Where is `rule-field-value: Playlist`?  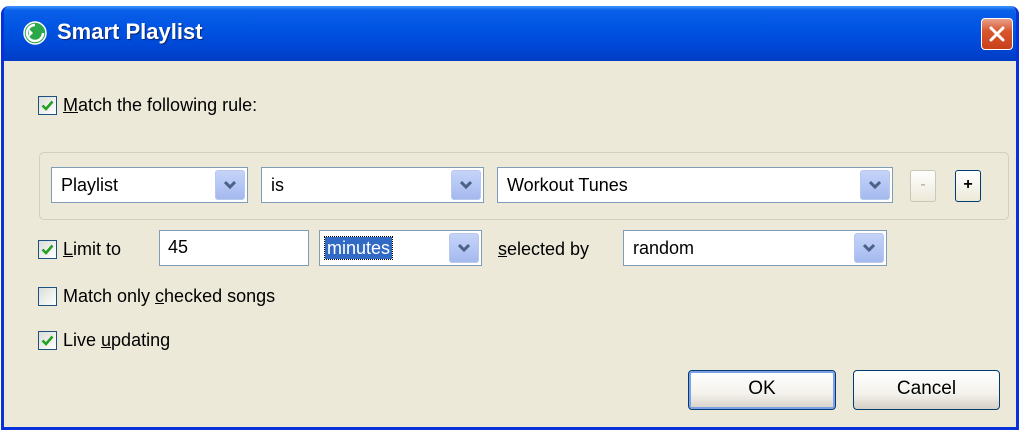 rule-field-value: Playlist is located at coordinates (90, 185).